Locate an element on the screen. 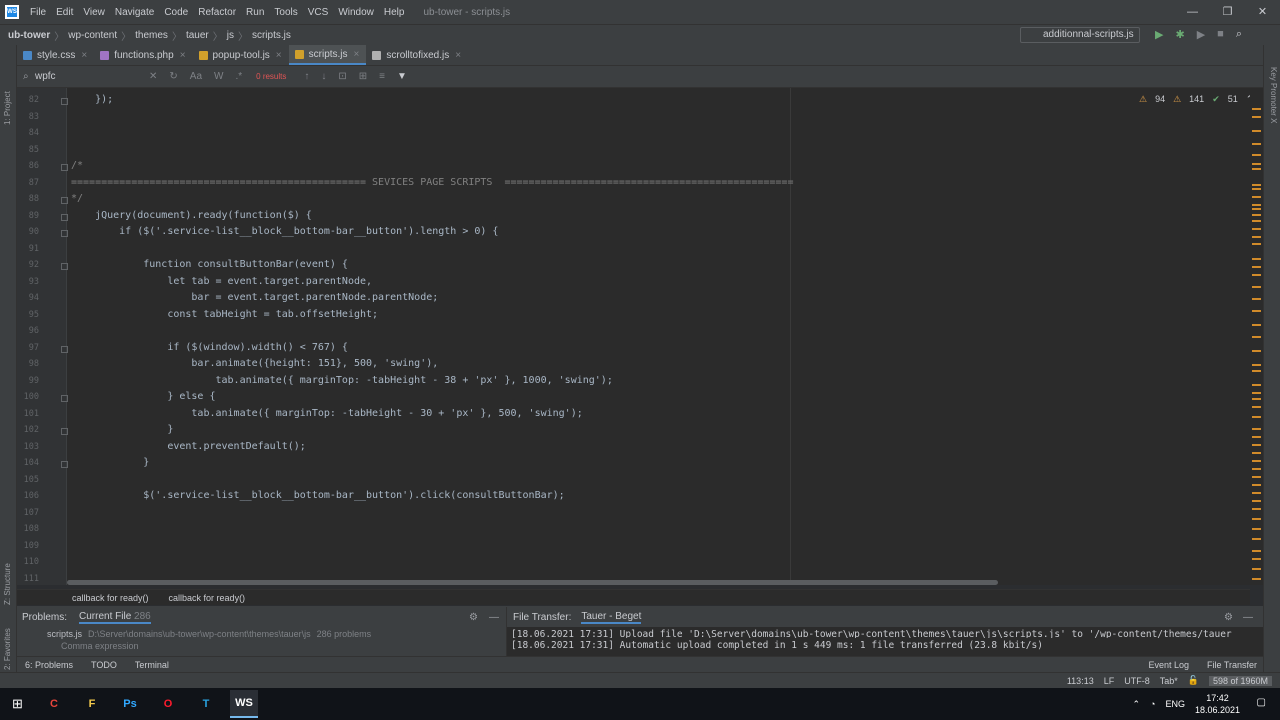  run-configuration-select: additionnal-scripts.js is located at coordinates (1080, 35).